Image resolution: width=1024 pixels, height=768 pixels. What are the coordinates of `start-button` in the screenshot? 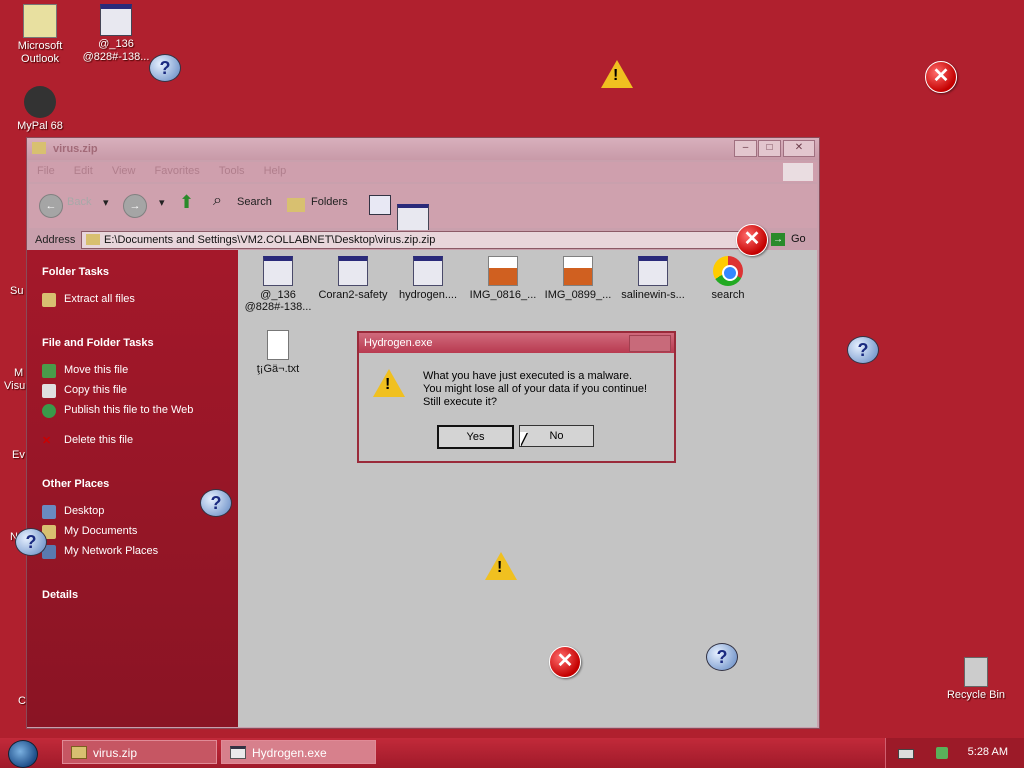 It's located at (23, 754).